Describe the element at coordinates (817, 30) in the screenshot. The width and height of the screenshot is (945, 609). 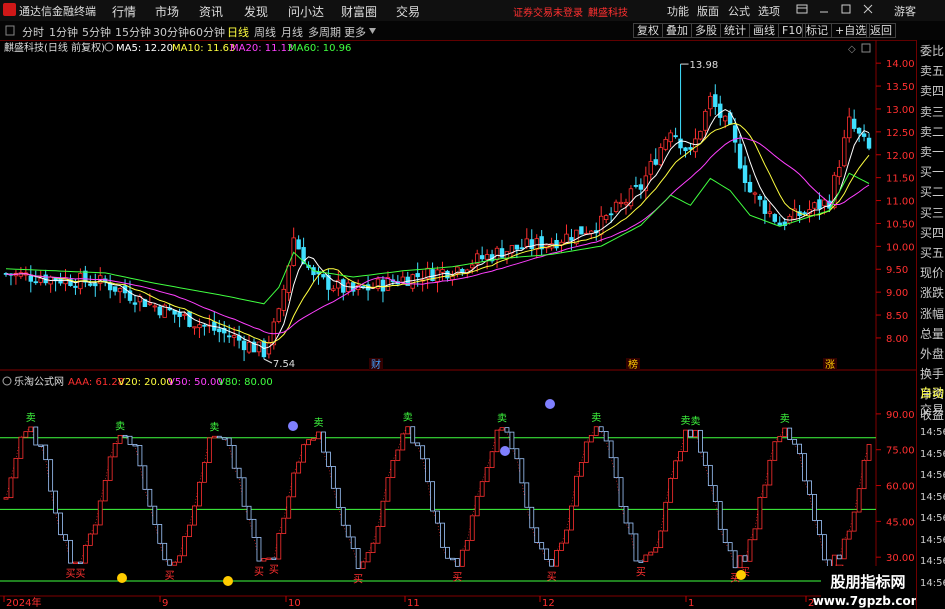
I see `mark-button: 标记` at that location.